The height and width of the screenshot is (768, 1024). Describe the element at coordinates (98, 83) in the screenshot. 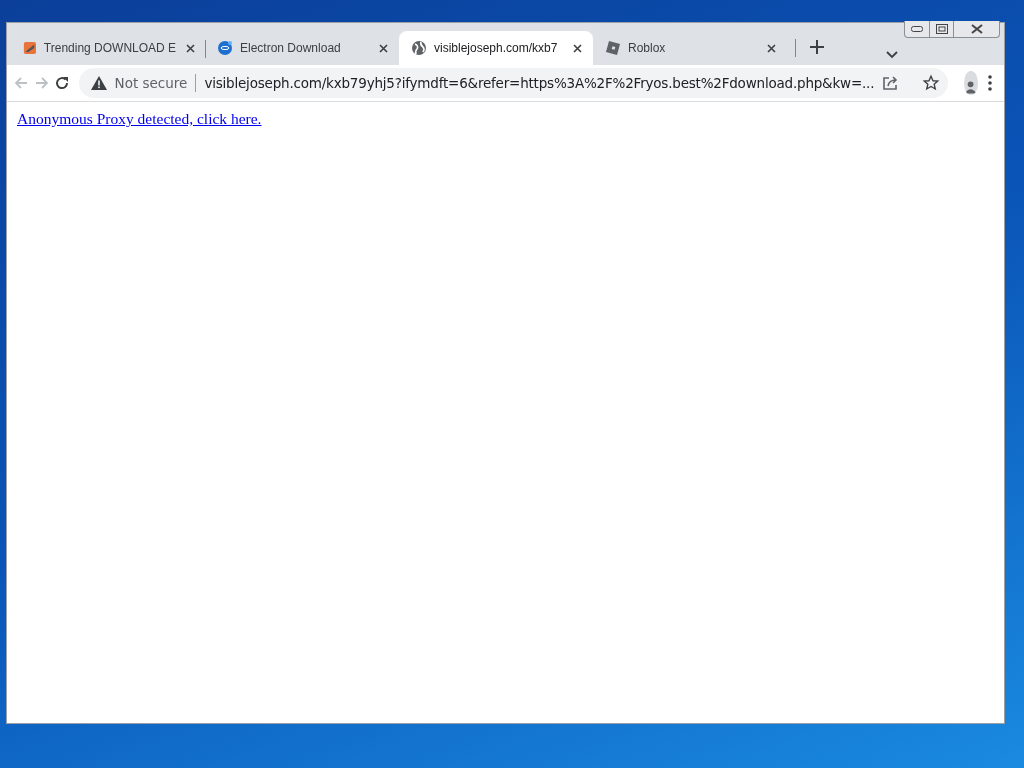

I see `warning-icon` at that location.